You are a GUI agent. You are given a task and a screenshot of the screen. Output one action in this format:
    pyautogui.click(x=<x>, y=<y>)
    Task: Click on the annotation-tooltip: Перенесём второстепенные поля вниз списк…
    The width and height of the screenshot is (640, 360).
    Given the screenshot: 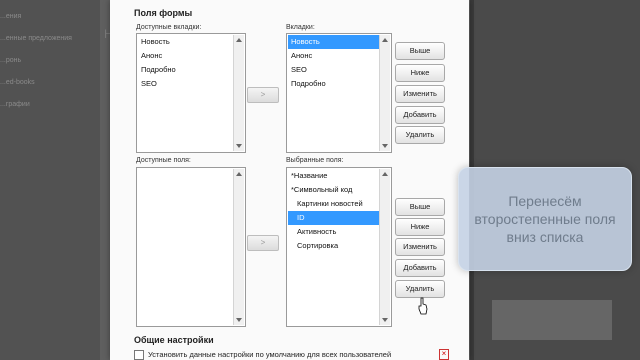 What is the action you would take?
    pyautogui.click(x=545, y=219)
    